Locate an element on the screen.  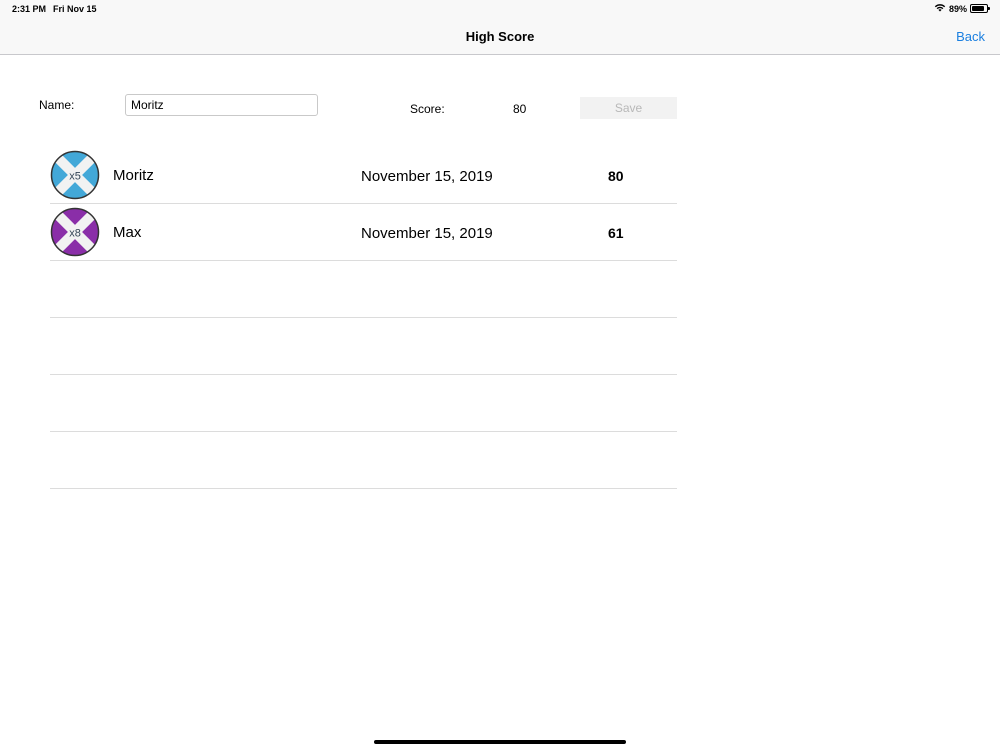
battery-fill is located at coordinates (978, 8).